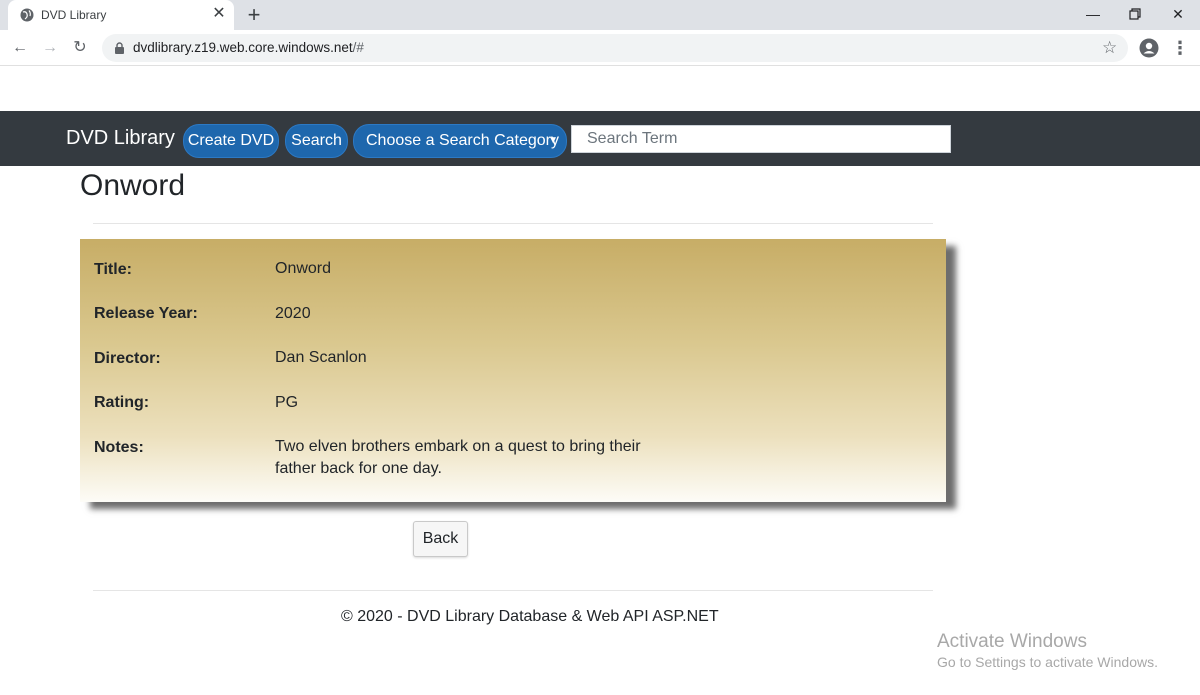 Image resolution: width=1200 pixels, height=695 pixels. Describe the element at coordinates (254, 15) in the screenshot. I see `plus-icon: +` at that location.